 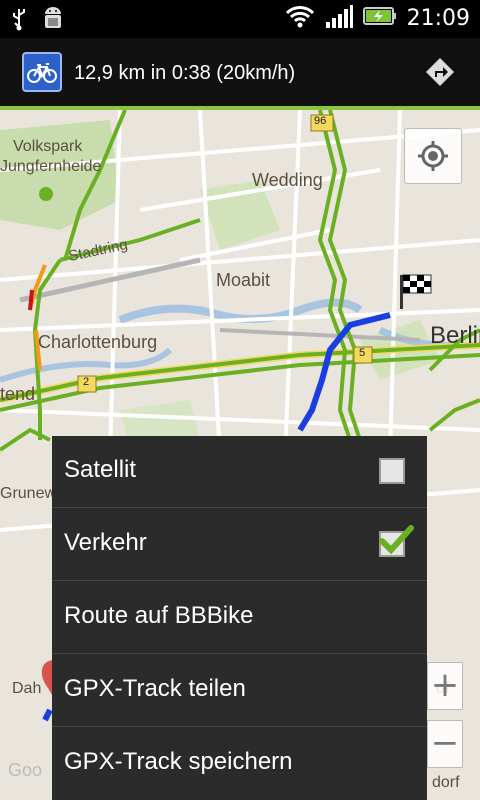 I want to click on map-label-dah: Dah, so click(x=27, y=688).